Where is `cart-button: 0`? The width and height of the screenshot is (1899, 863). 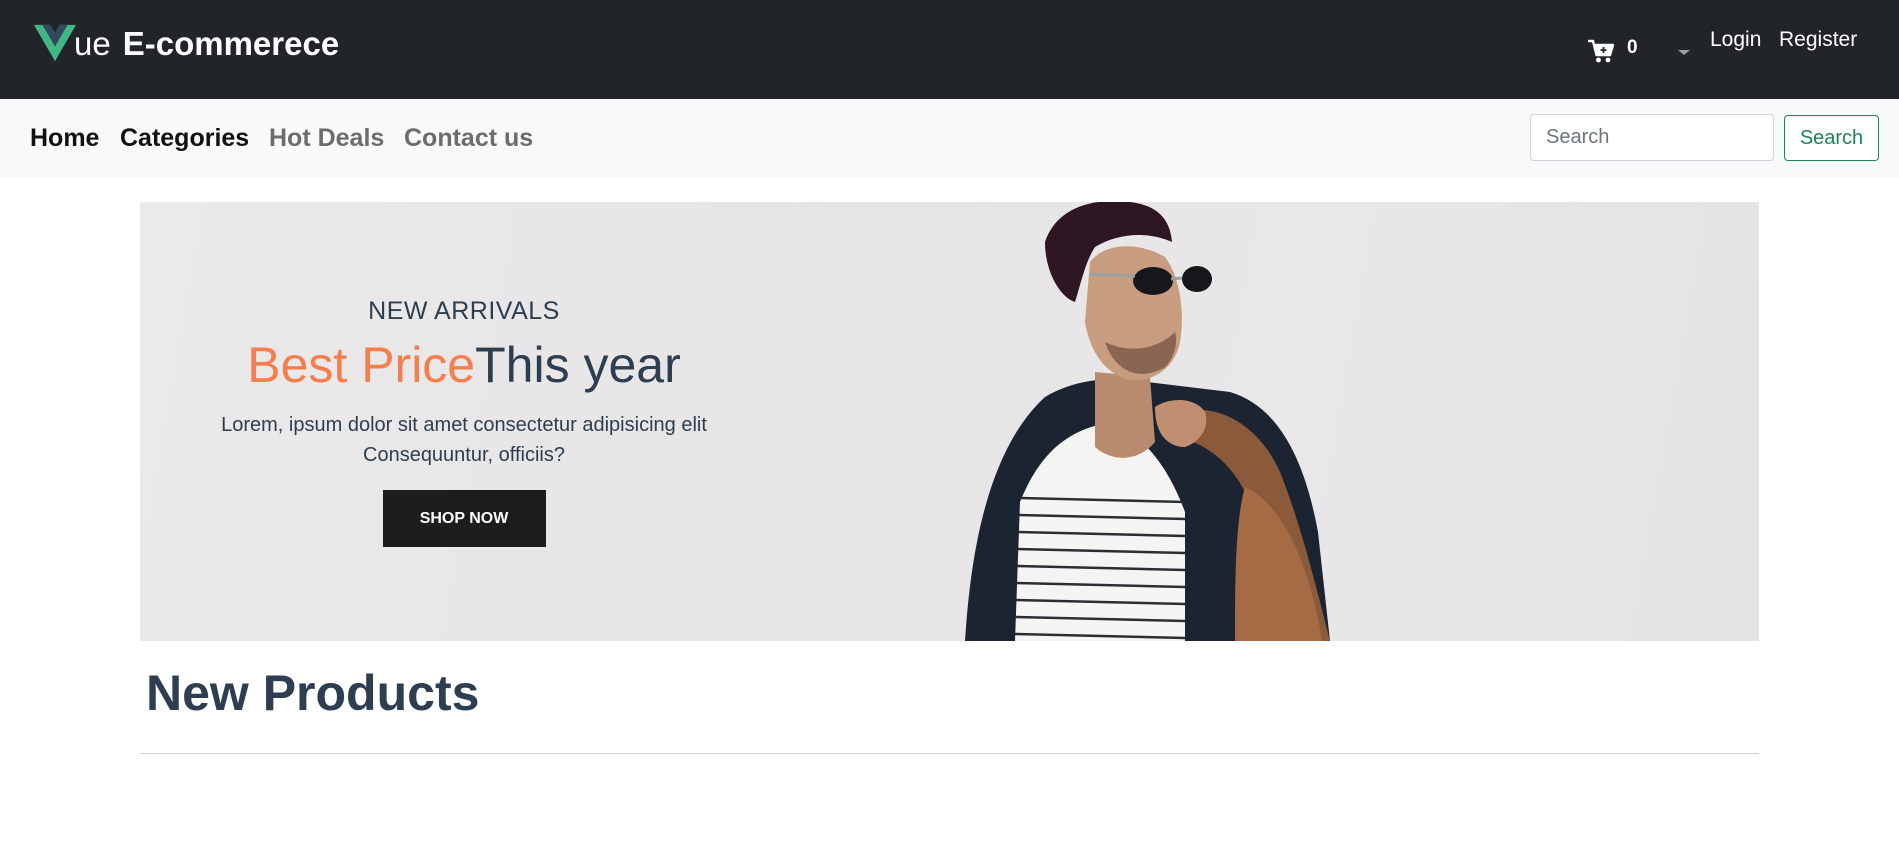
cart-button: 0 is located at coordinates (1613, 50).